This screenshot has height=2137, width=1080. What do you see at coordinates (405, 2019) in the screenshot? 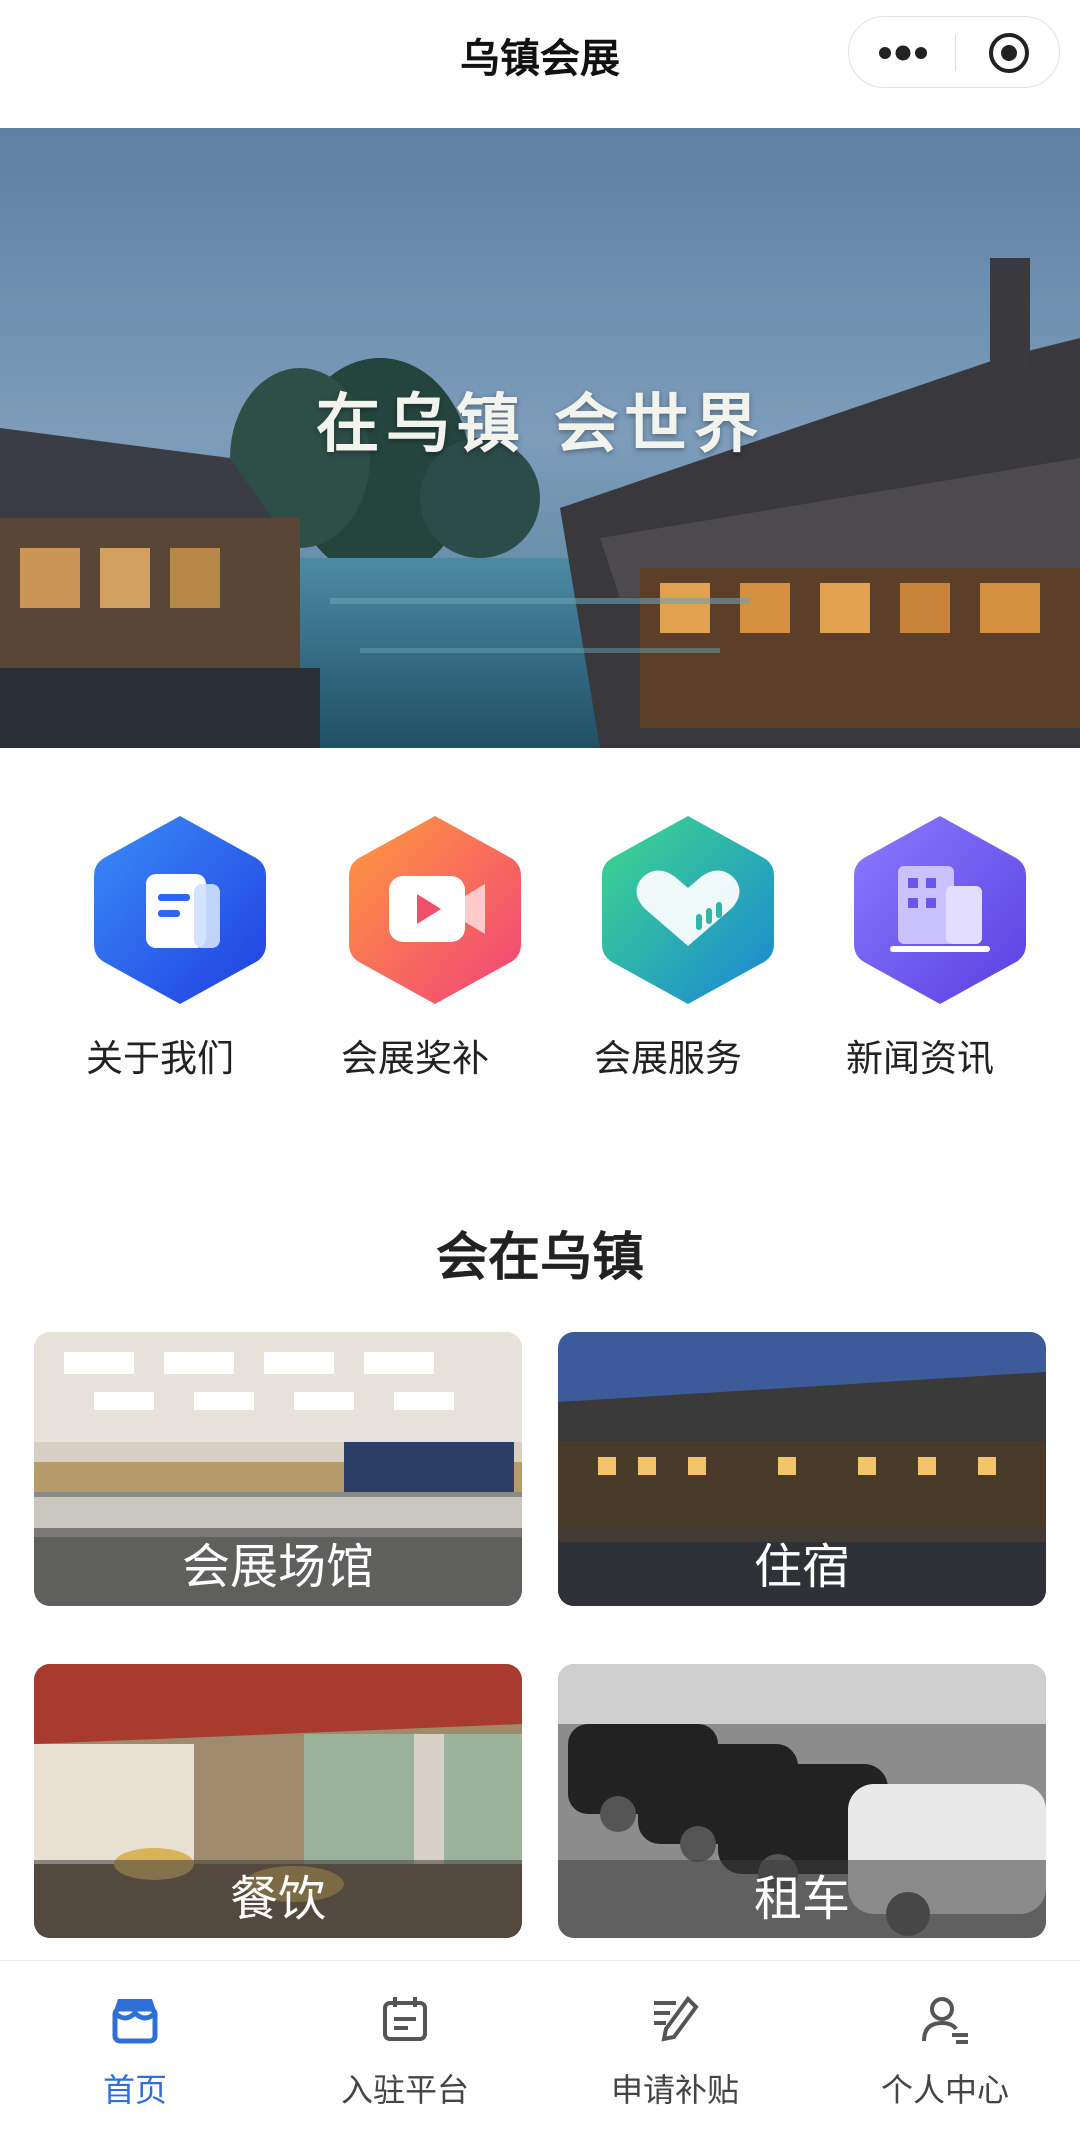
I see `calendar-icon` at bounding box center [405, 2019].